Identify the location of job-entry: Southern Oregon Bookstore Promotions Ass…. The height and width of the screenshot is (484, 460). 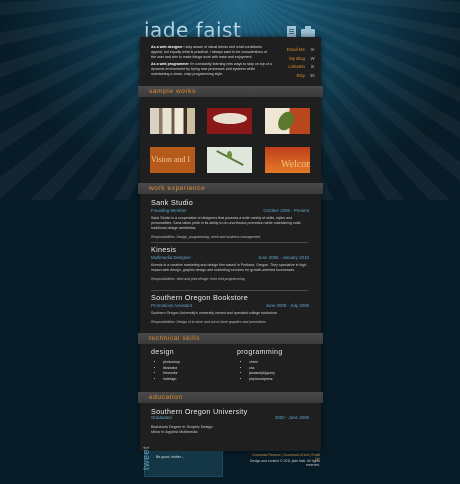
(230, 309).